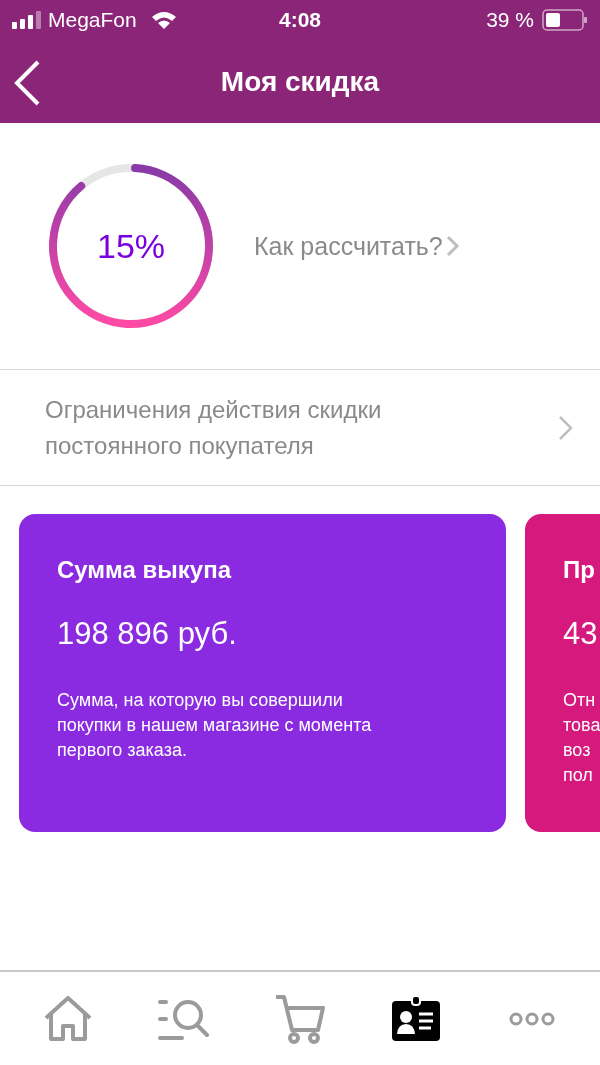 The width and height of the screenshot is (600, 1065). What do you see at coordinates (565, 20) in the screenshot?
I see `battery-icon` at bounding box center [565, 20].